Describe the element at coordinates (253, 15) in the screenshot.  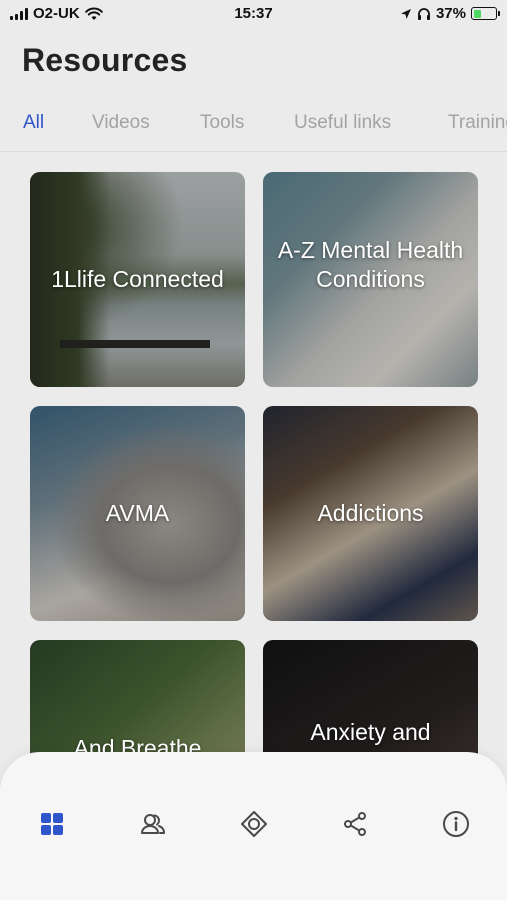
I see `status-bar: O2-UK 15:37 37%` at that location.